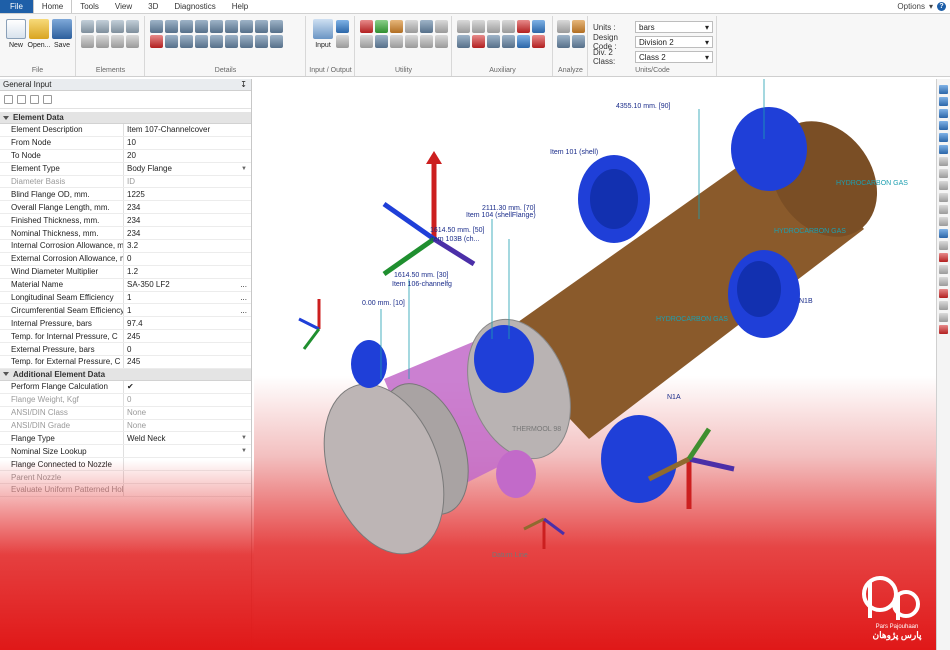  I want to click on filter-icon, so click(381, 26).